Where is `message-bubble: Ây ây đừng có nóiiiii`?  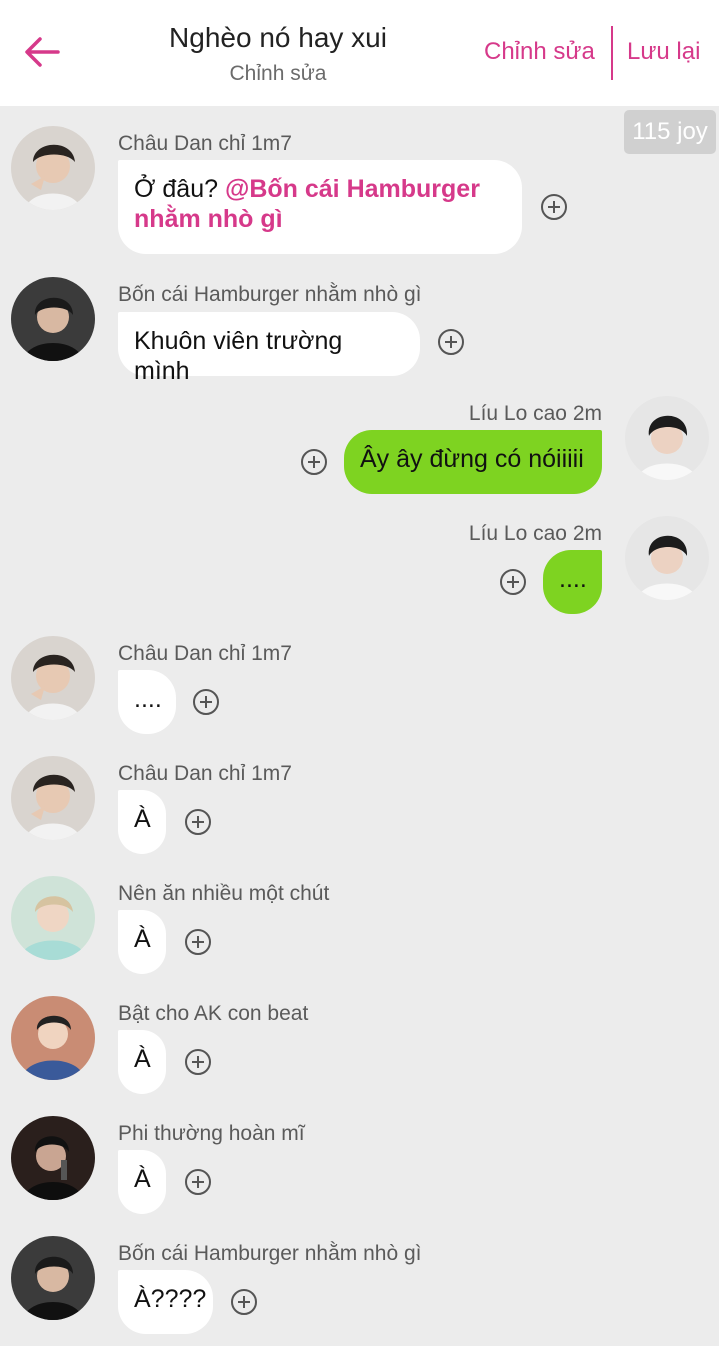
message-bubble: Ây ây đừng có nóiiiii is located at coordinates (473, 462).